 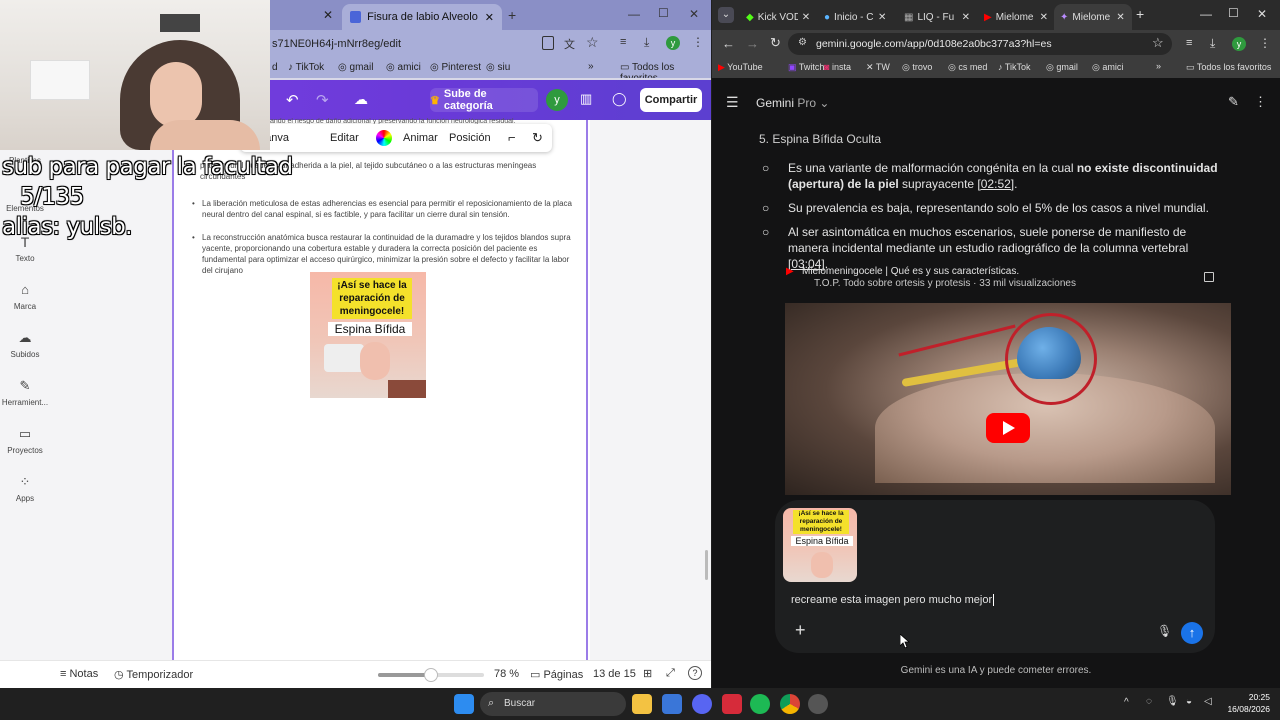 I want to click on close-window-icon: ✕, so click(x=694, y=14).